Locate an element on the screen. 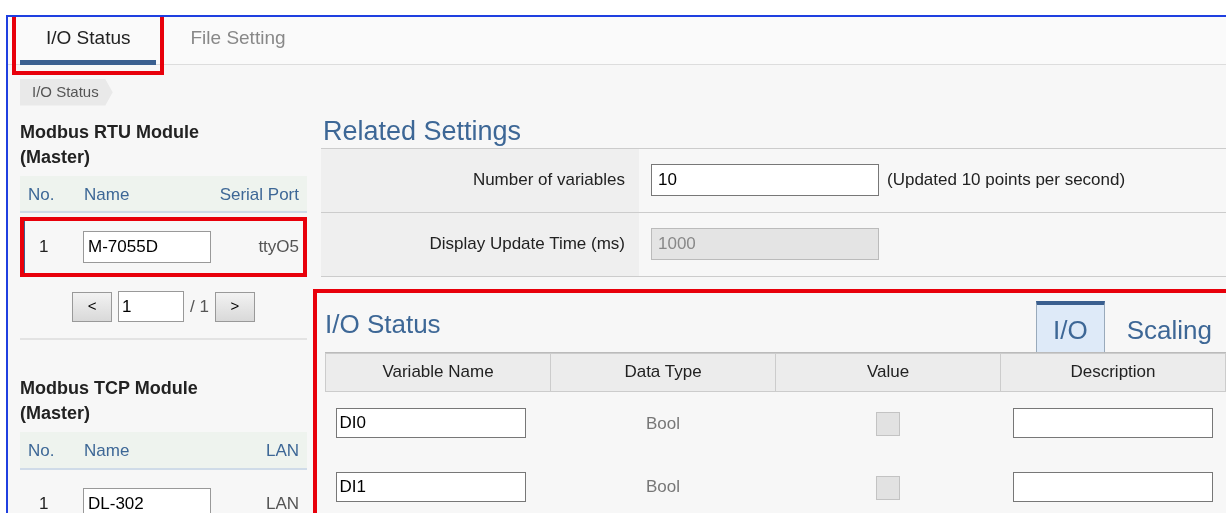  column-header: LAN is located at coordinates (282, 451).